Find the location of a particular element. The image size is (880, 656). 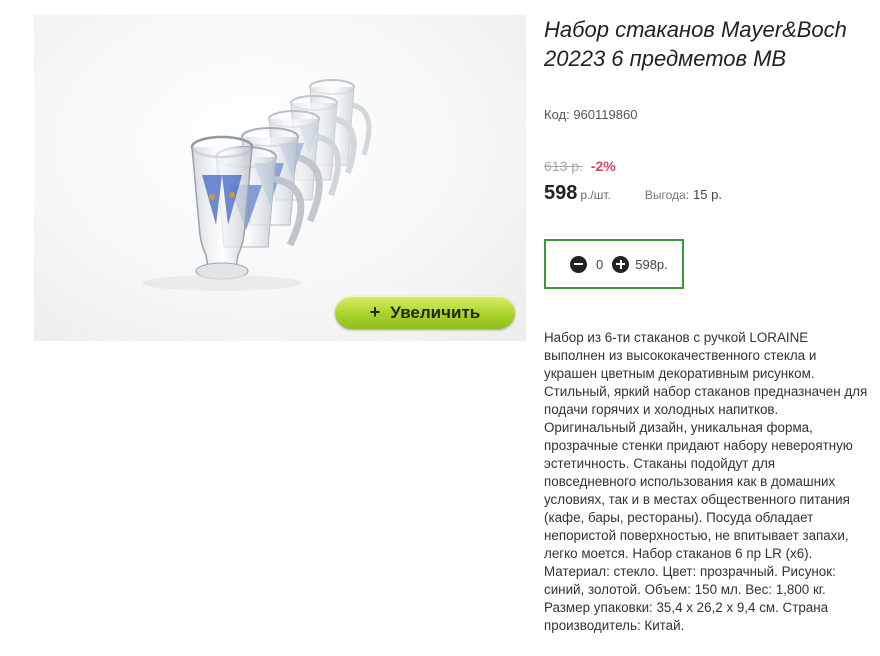

plus-icon: + is located at coordinates (375, 312).